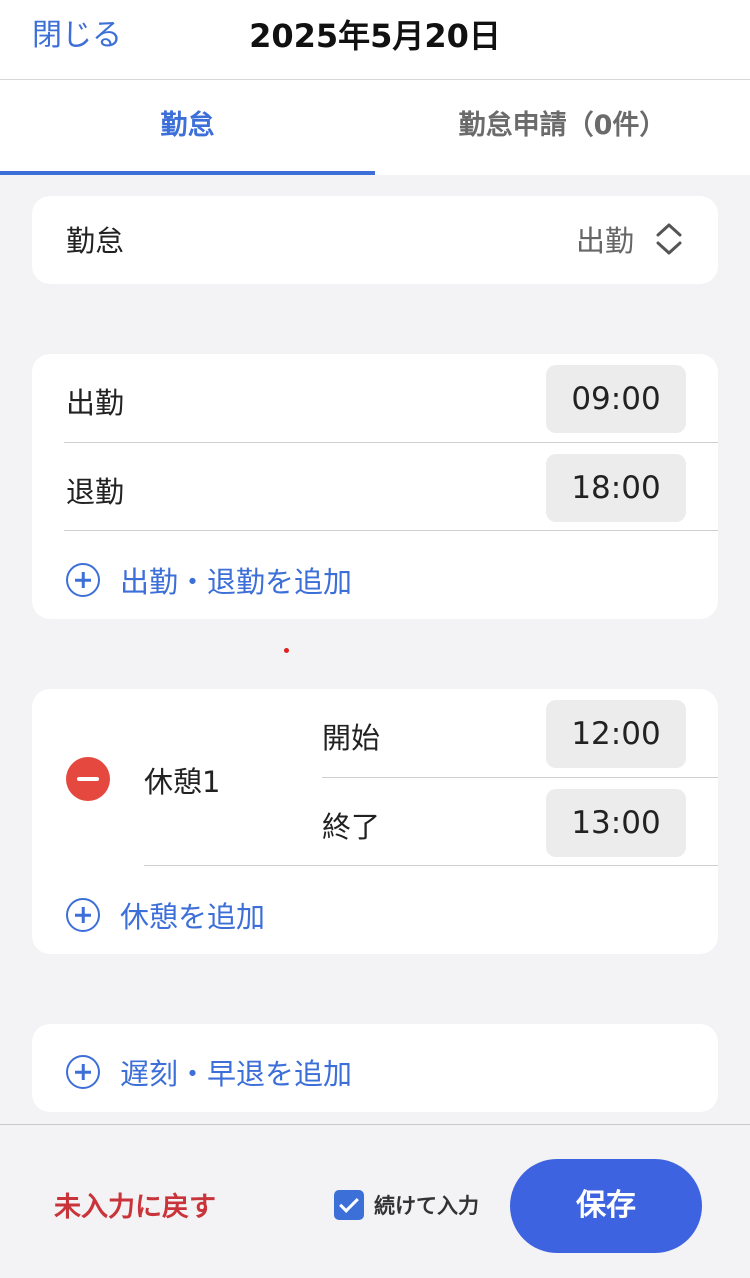 Image resolution: width=750 pixels, height=1278 pixels. Describe the element at coordinates (375, 36) in the screenshot. I see `page-title: 2025年5月20日` at that location.